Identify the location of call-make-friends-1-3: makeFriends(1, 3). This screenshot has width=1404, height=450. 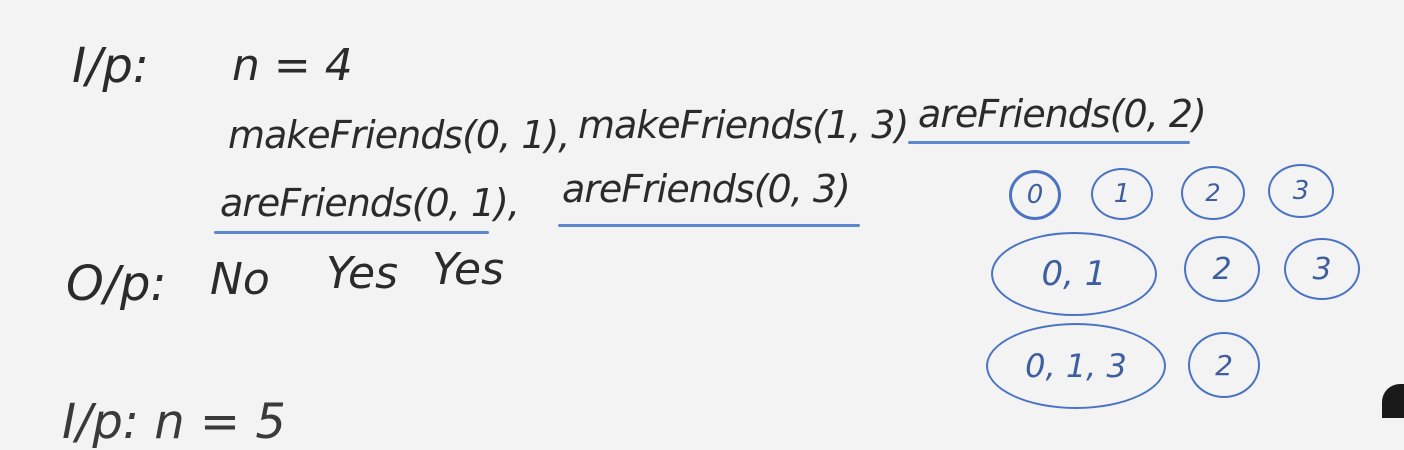
(743, 125).